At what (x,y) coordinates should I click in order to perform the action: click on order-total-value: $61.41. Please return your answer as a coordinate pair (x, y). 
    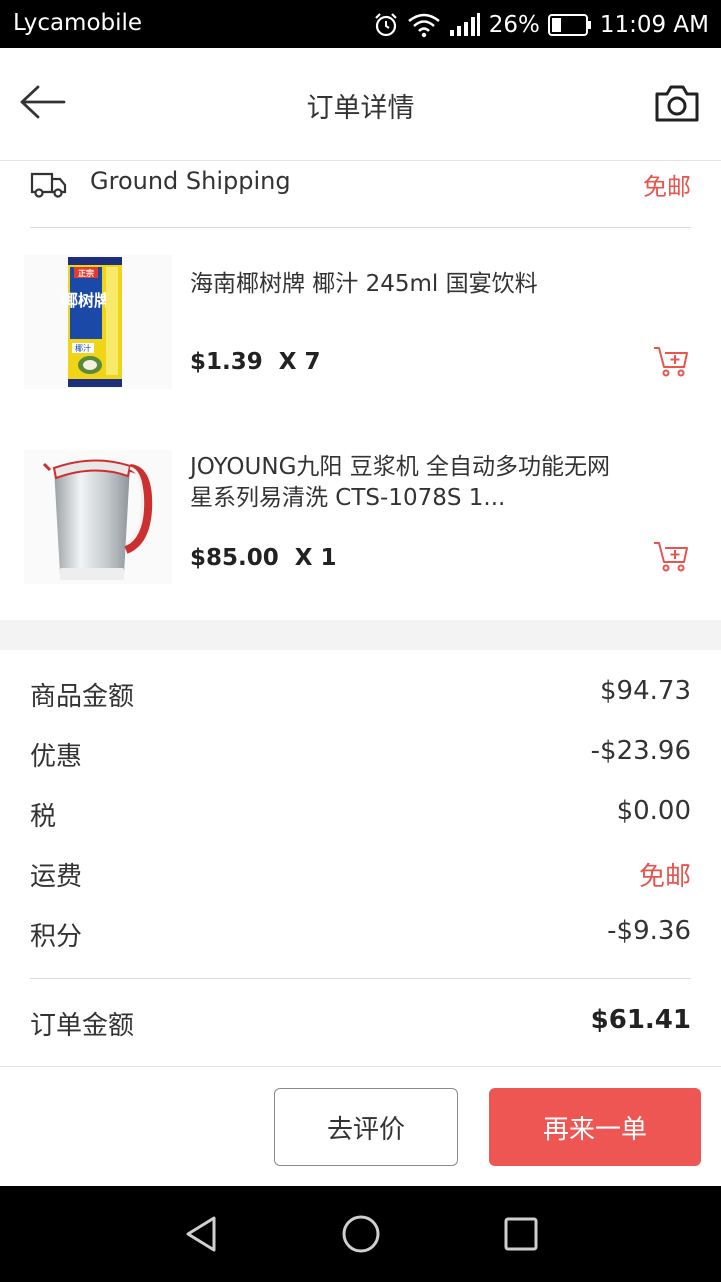
    Looking at the image, I should click on (640, 1020).